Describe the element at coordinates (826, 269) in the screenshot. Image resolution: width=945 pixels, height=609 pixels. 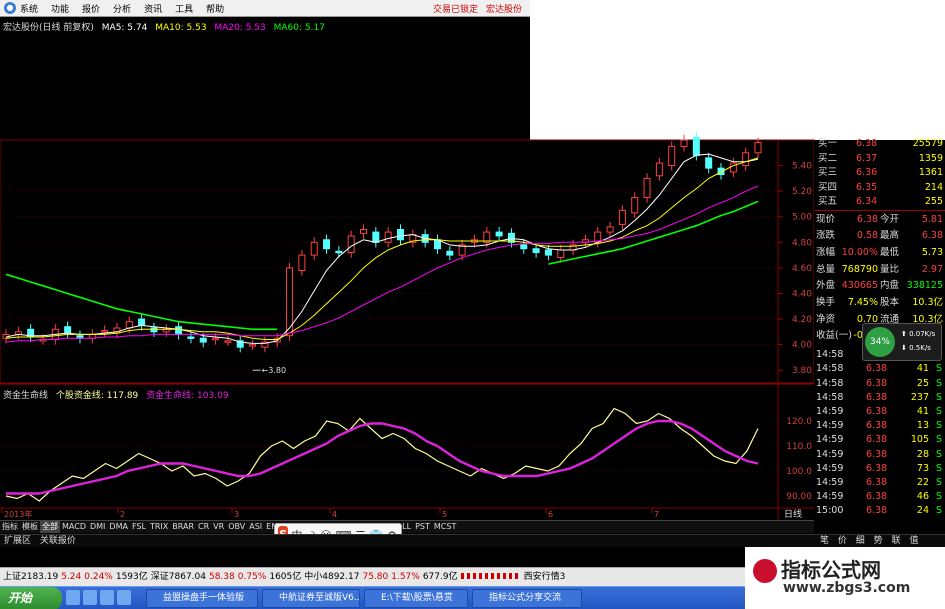
I see `stat-label: 总量` at that location.